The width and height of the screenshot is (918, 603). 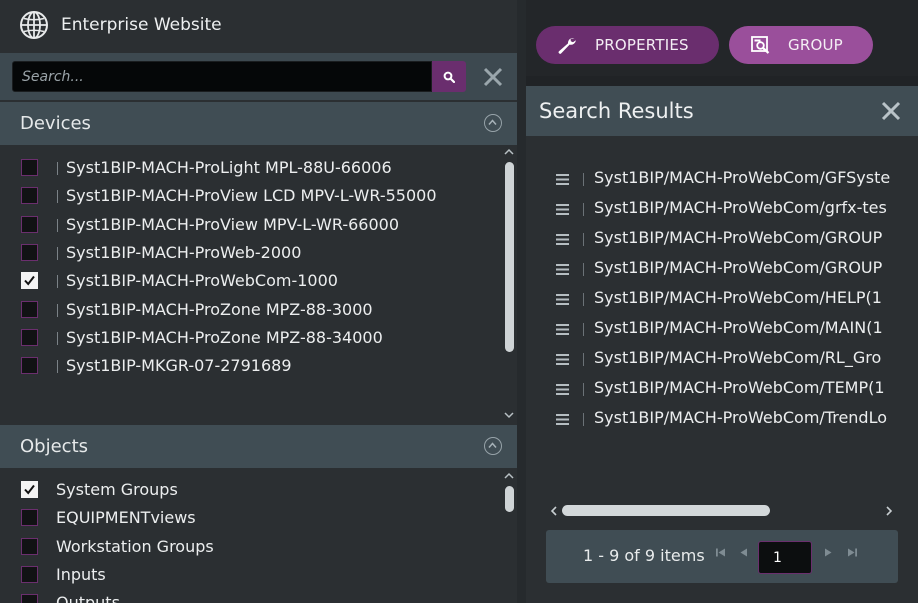 I want to click on object-row: System Groups, so click(x=250, y=490).